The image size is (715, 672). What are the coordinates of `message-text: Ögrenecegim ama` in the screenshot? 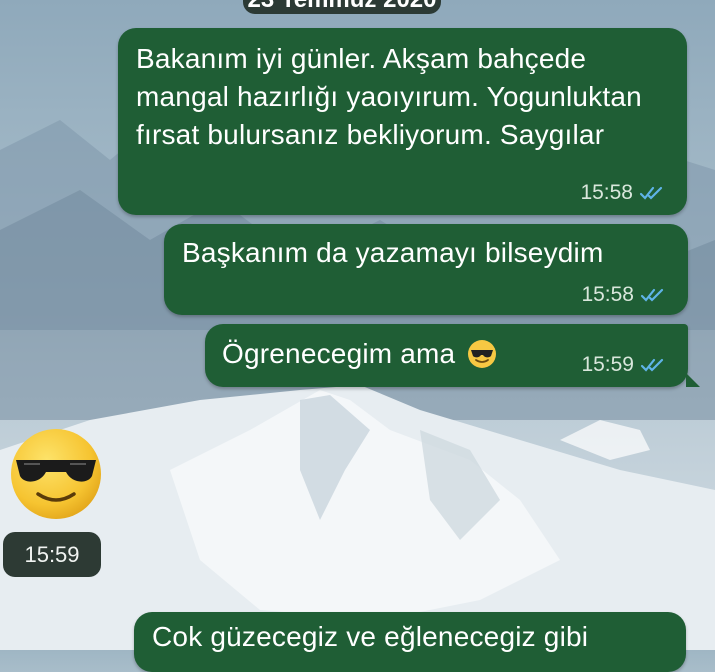 It's located at (339, 353).